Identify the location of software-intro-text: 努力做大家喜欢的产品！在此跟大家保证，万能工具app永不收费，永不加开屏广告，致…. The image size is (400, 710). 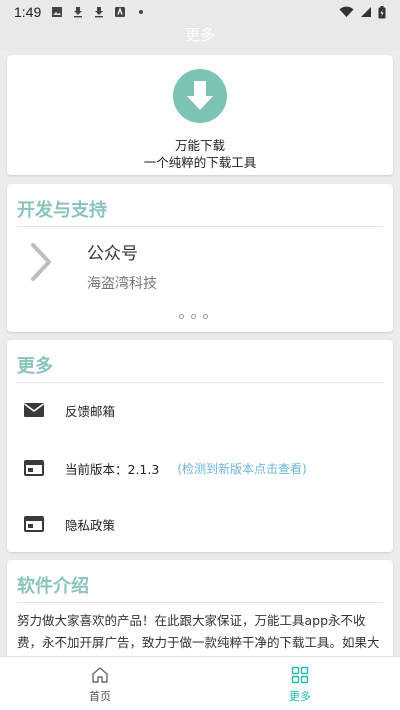
(198, 636).